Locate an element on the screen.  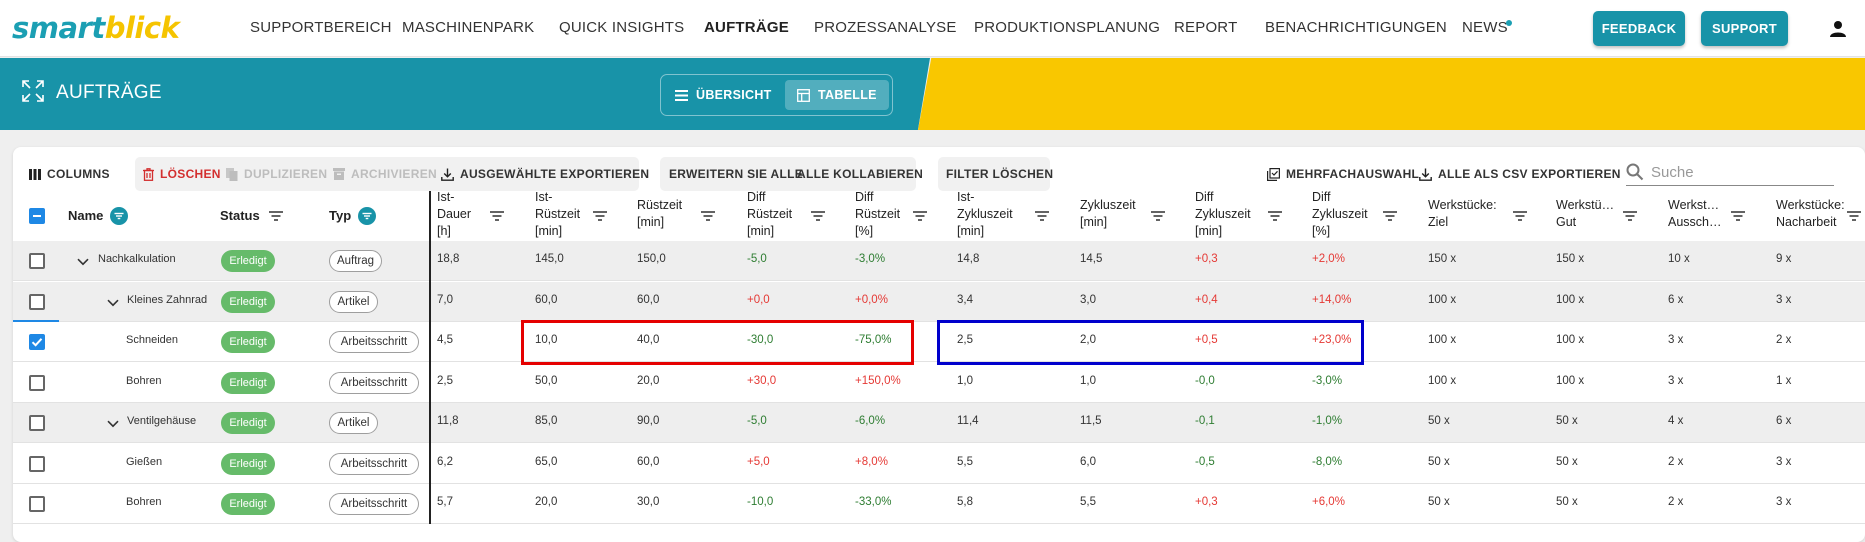
collapse-all-button: ALLE KOLLABIEREN is located at coordinates (860, 174).